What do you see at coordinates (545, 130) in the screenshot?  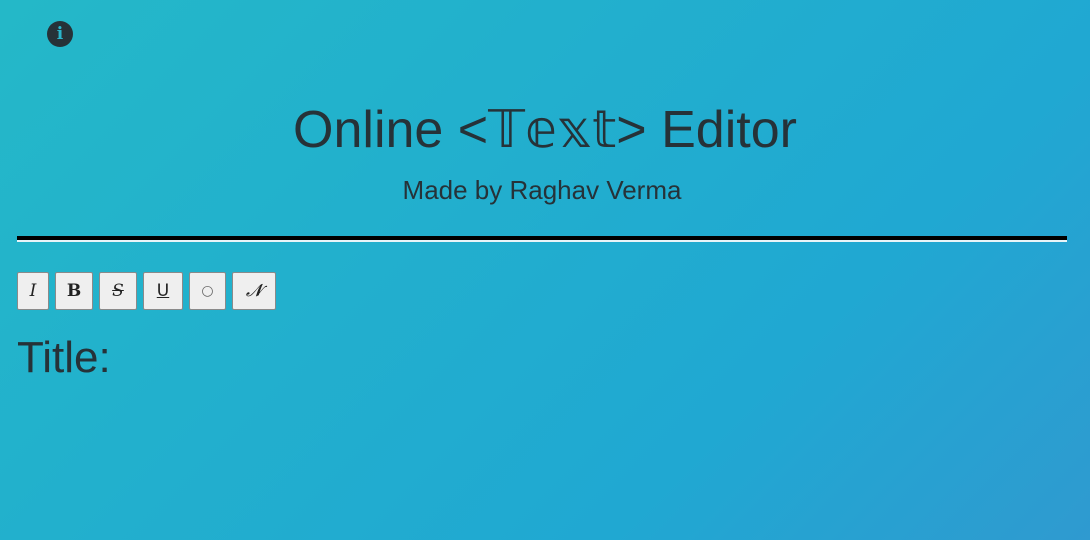 I see `page-title: Online <𝕋𝕖𝕩𝕥> Editor` at bounding box center [545, 130].